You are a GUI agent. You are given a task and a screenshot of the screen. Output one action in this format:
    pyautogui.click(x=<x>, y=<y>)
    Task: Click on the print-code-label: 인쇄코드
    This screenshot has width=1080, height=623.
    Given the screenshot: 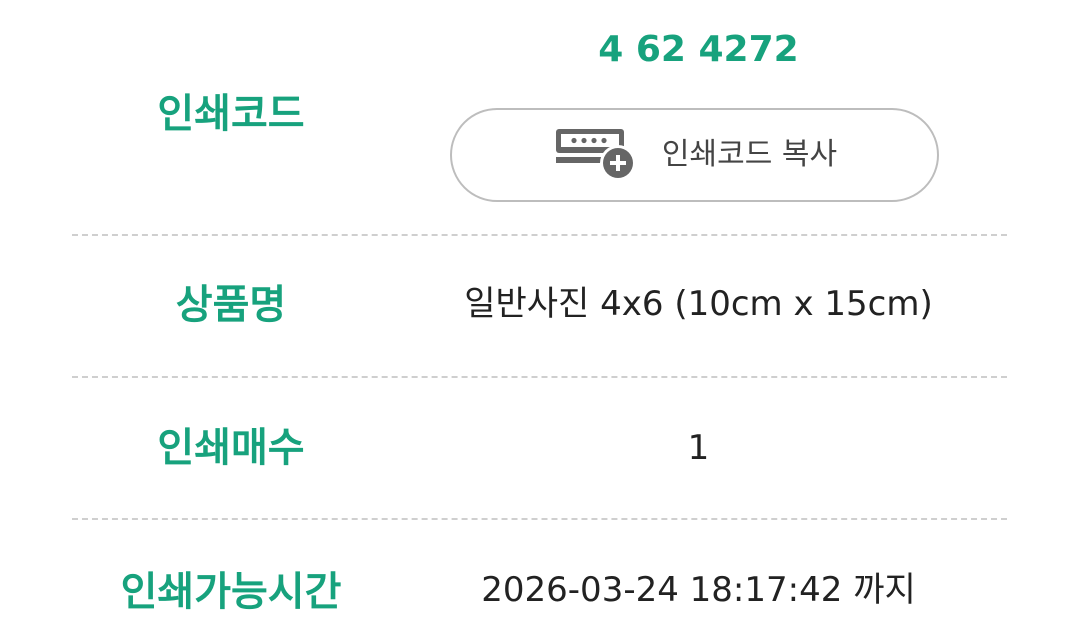 What is the action you would take?
    pyautogui.click(x=231, y=114)
    